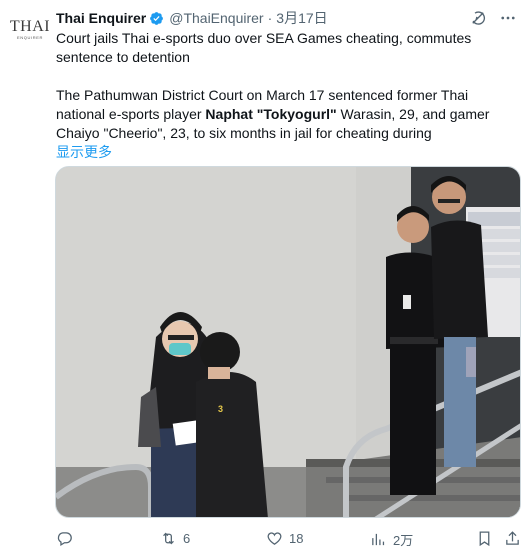  What do you see at coordinates (403, 540) in the screenshot?
I see `views-count: 2万` at bounding box center [403, 540].